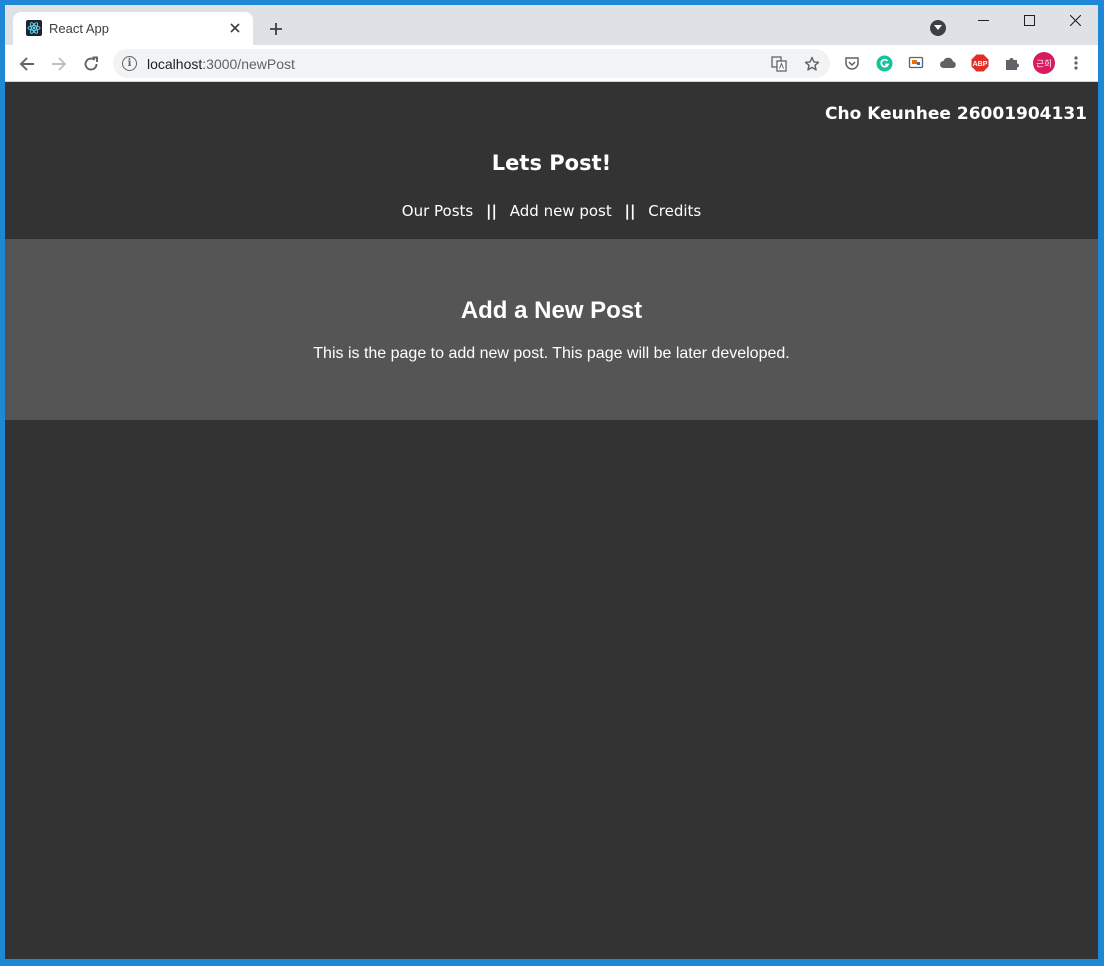 Image resolution: width=1104 pixels, height=966 pixels. What do you see at coordinates (956, 114) in the screenshot?
I see `author-info: Cho Keunhee 26001904131` at bounding box center [956, 114].